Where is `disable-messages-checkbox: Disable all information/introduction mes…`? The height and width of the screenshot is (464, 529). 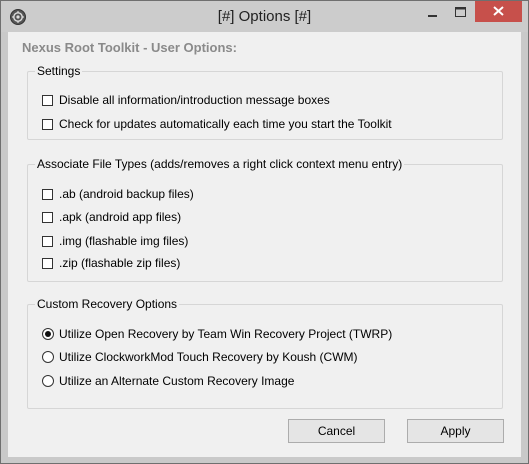 disable-messages-checkbox: Disable all information/introduction mes… is located at coordinates (186, 100).